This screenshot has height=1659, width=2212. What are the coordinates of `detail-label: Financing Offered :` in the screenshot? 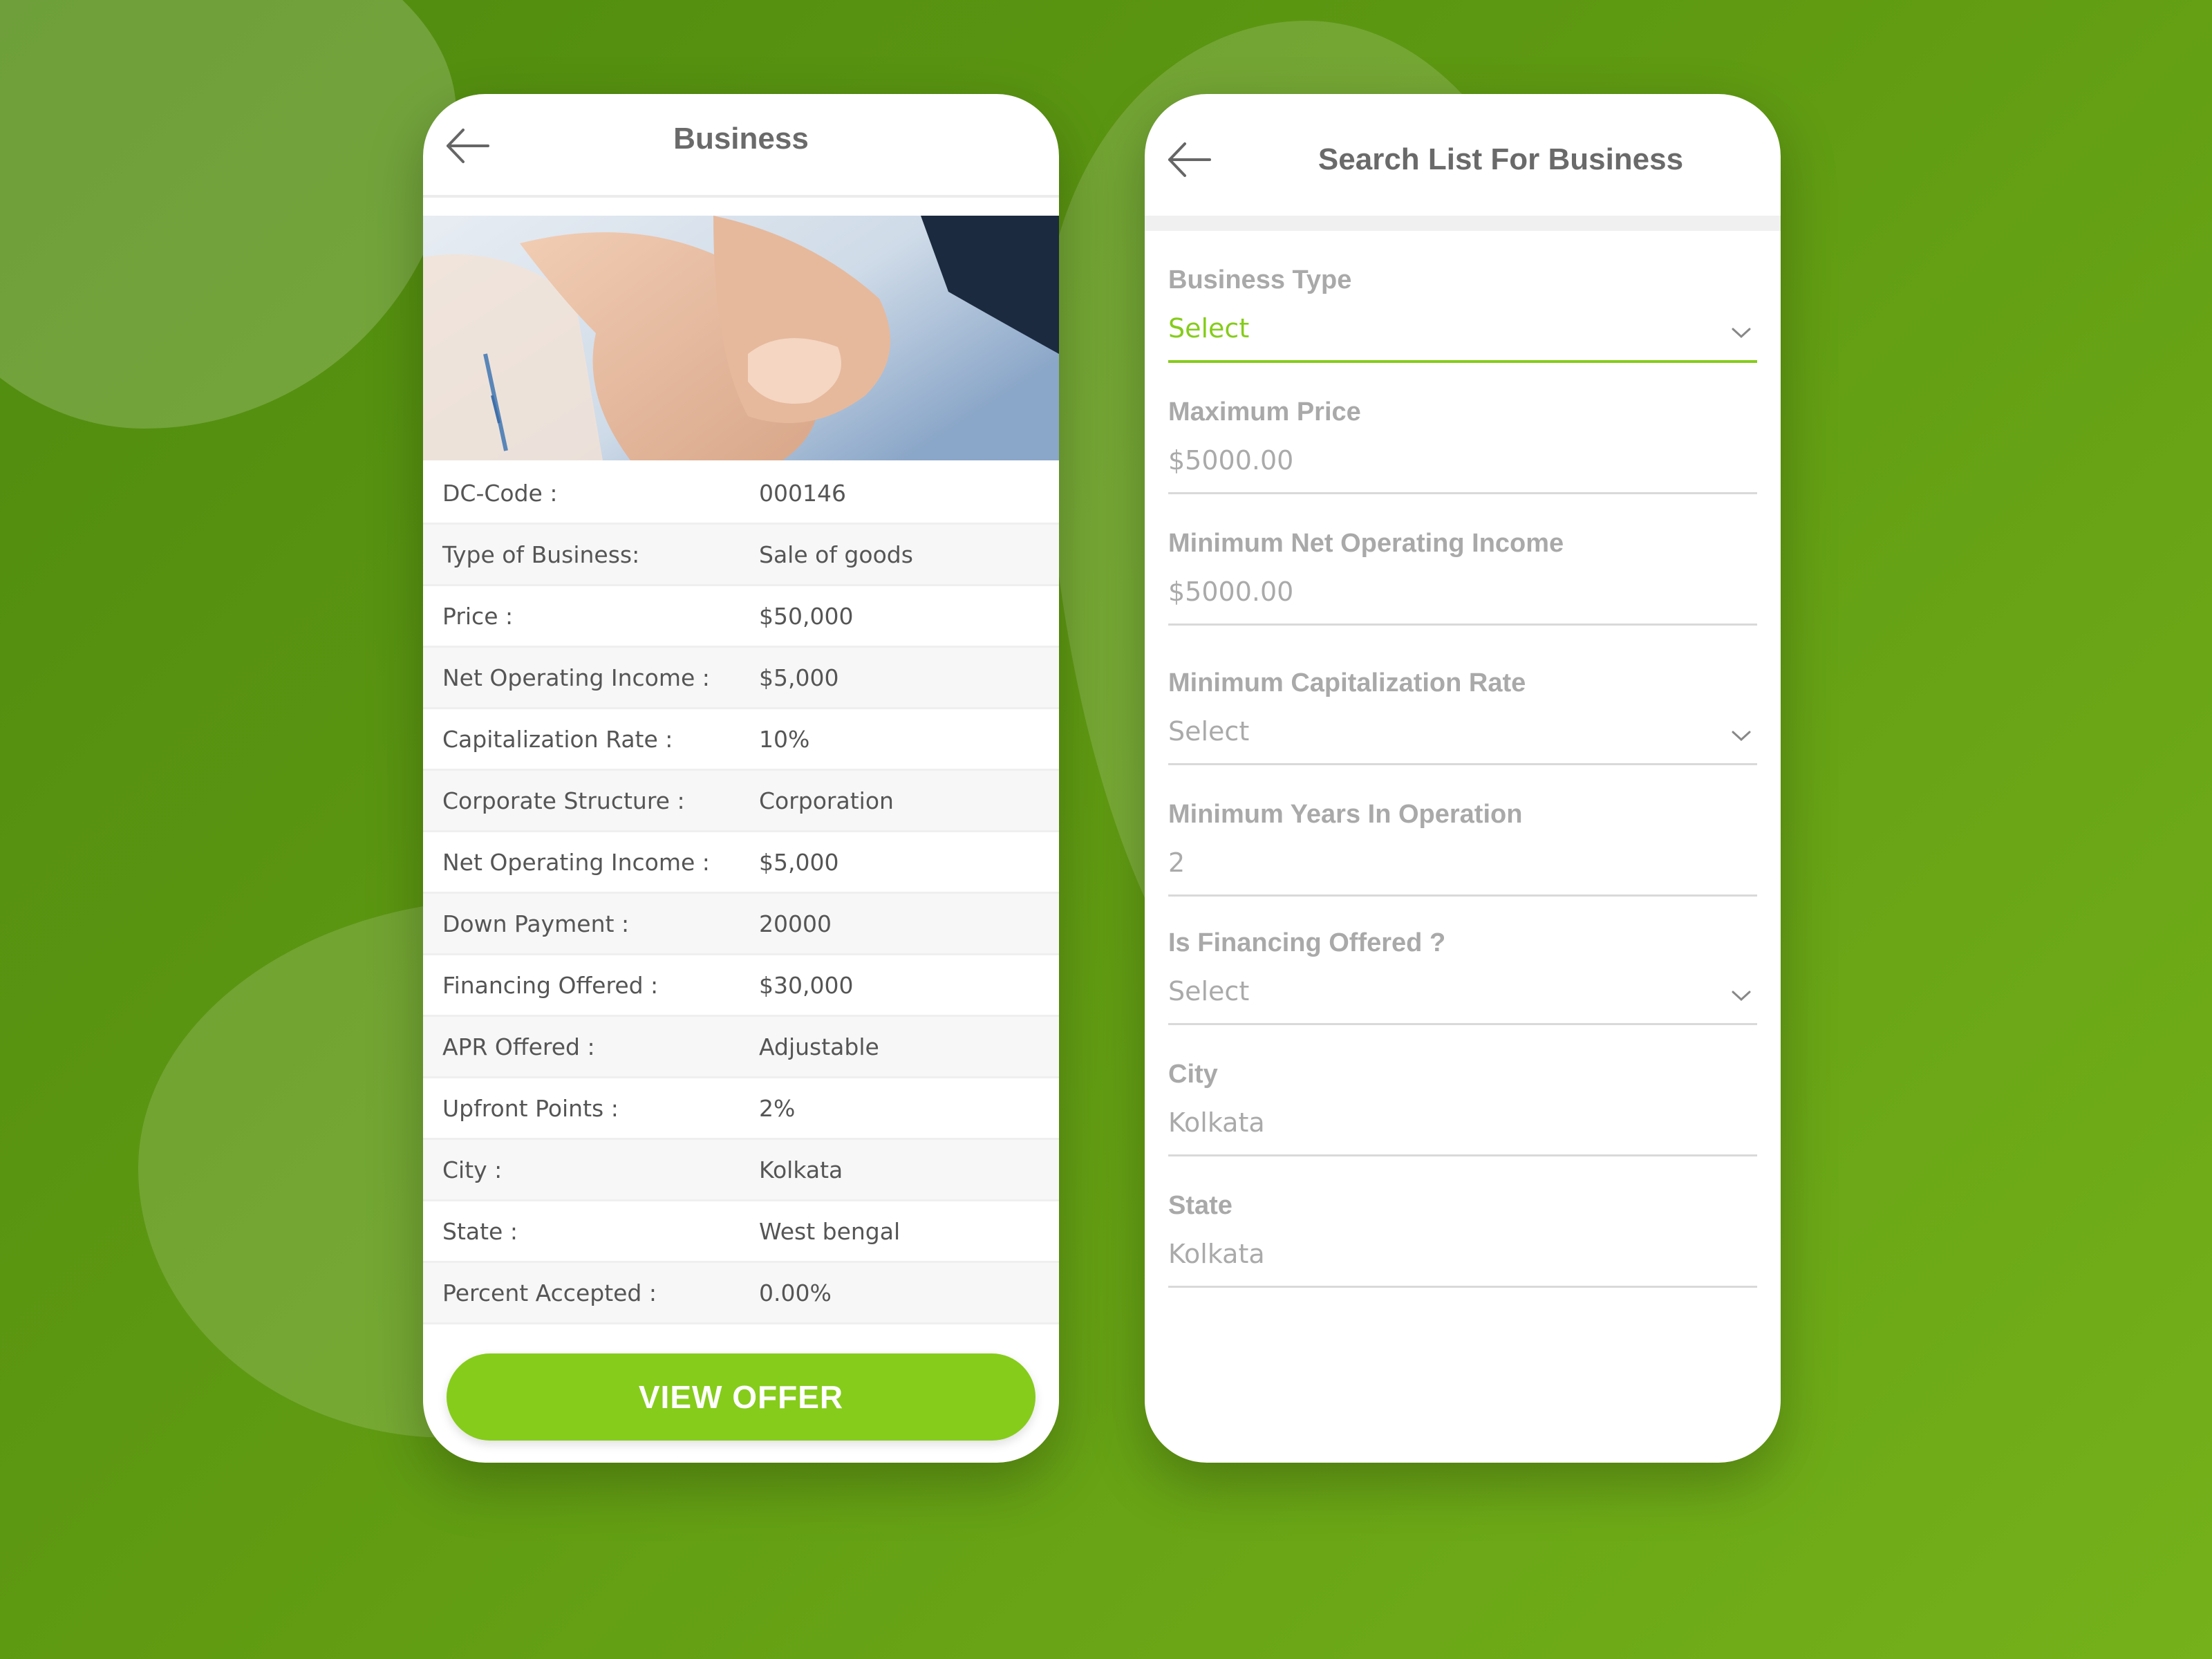 It's located at (550, 985).